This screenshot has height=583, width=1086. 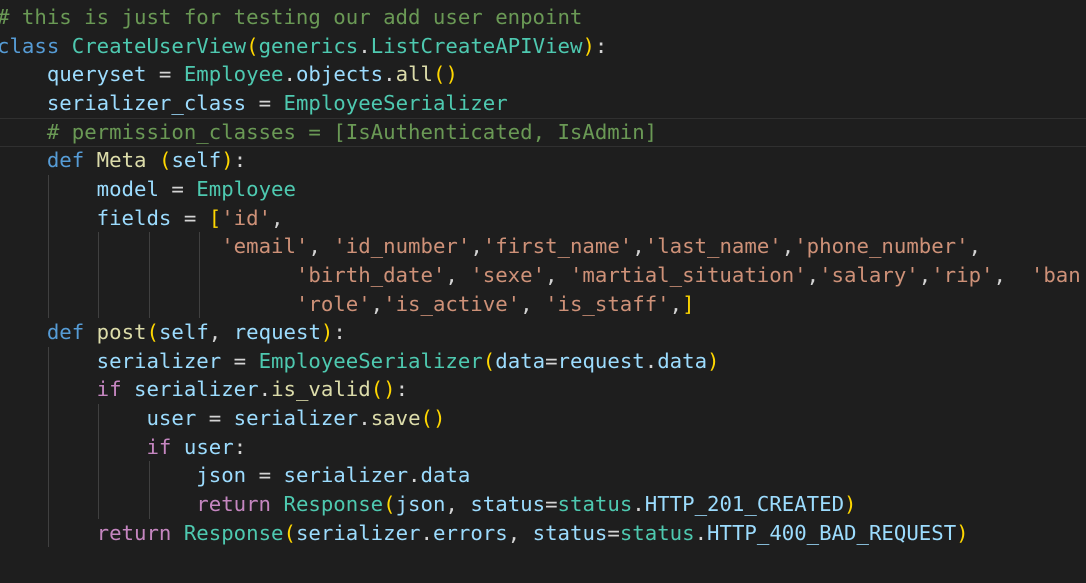 What do you see at coordinates (96, 74) in the screenshot?
I see `code-token: queryset` at bounding box center [96, 74].